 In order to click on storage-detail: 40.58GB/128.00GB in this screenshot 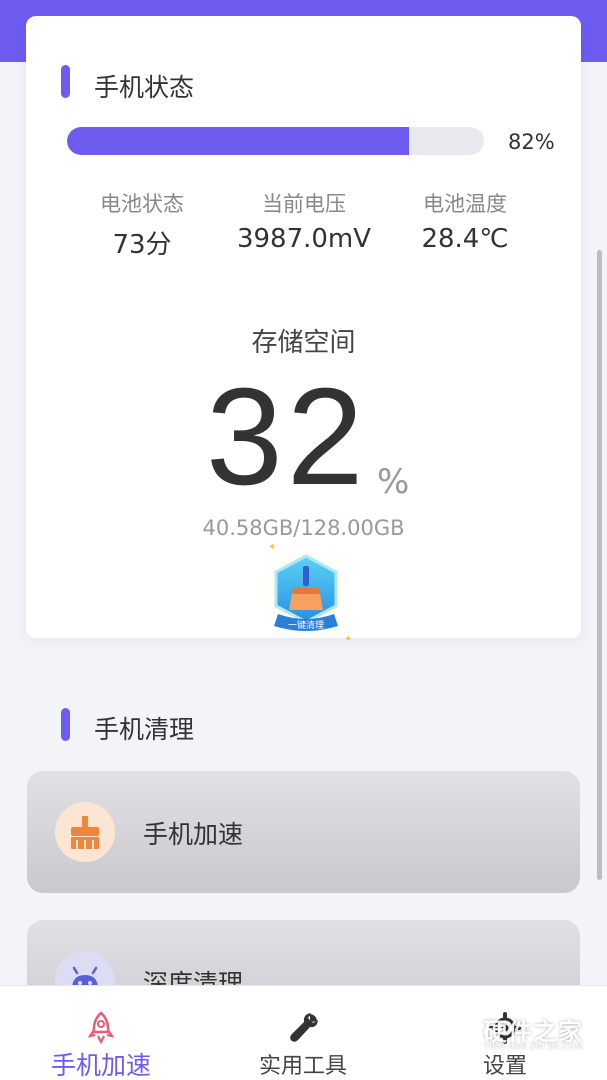, I will do `click(303, 528)`.